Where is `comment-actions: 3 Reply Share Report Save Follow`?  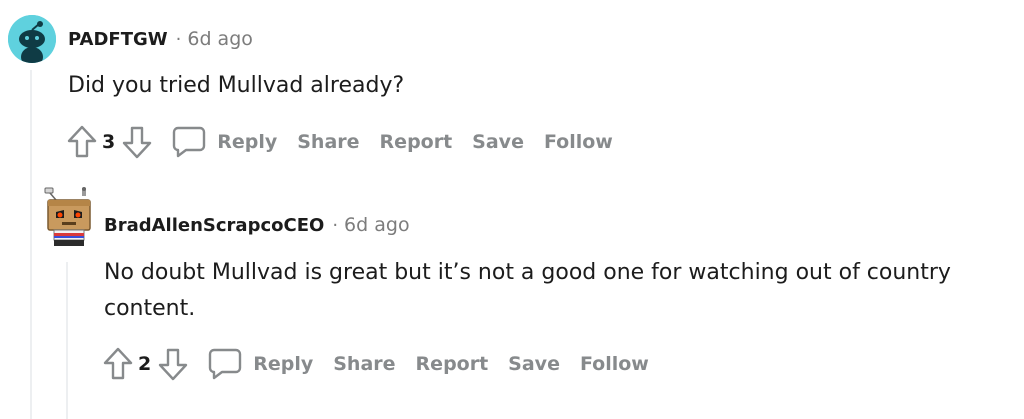 comment-actions: 3 Reply Share Report Save Follow is located at coordinates (338, 142).